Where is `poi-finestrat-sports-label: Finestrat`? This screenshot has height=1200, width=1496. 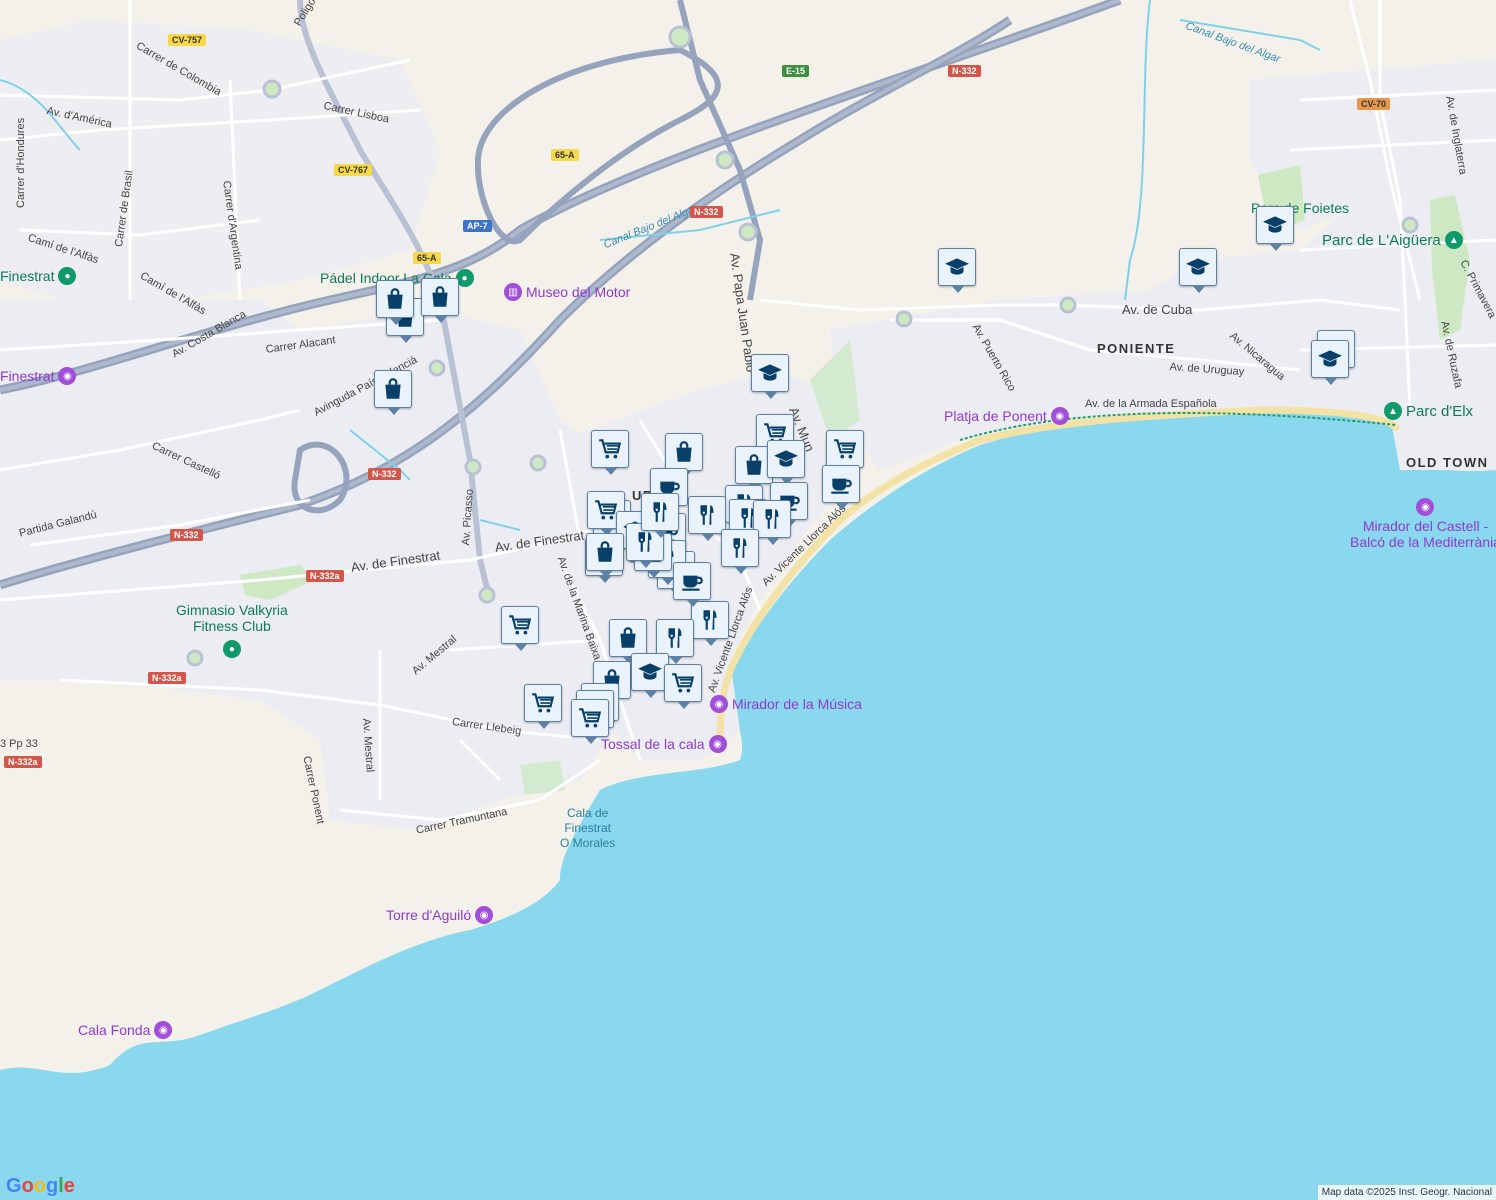
poi-finestrat-sports-label: Finestrat is located at coordinates (27, 276).